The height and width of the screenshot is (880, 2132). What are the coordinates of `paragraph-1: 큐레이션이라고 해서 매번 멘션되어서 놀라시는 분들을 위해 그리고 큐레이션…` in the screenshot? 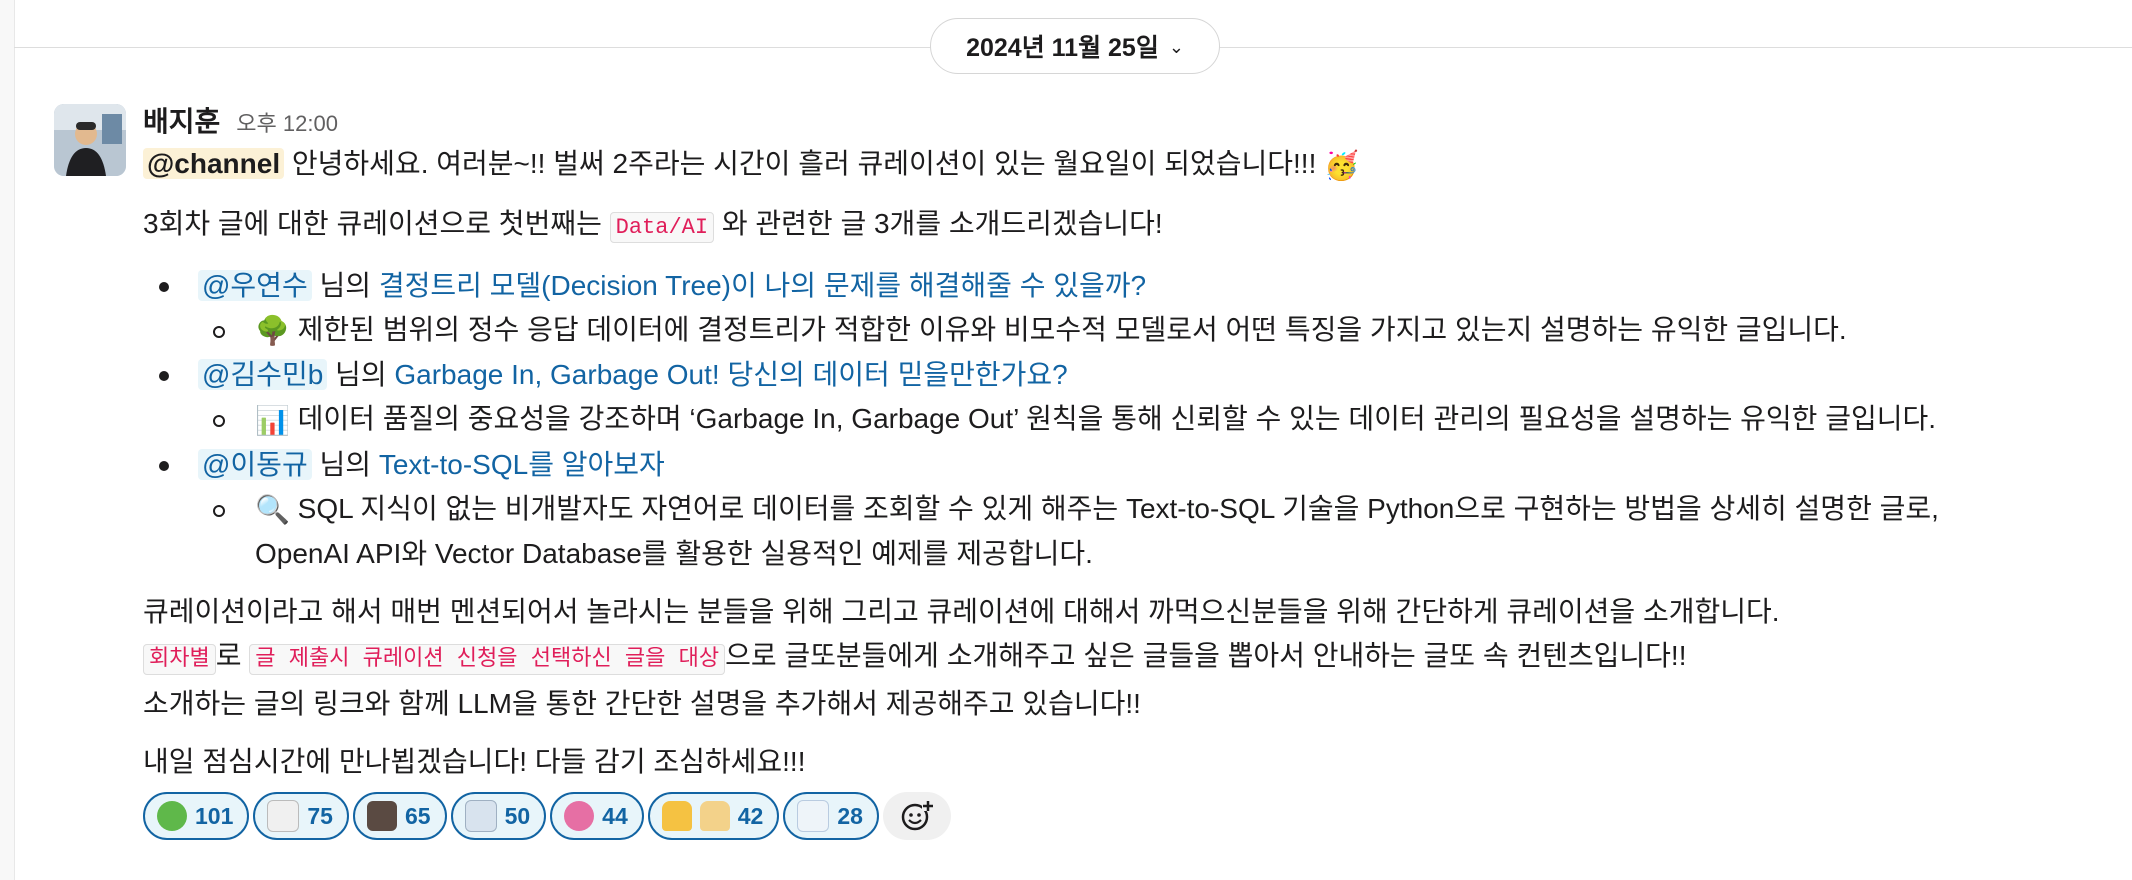 It's located at (961, 612).